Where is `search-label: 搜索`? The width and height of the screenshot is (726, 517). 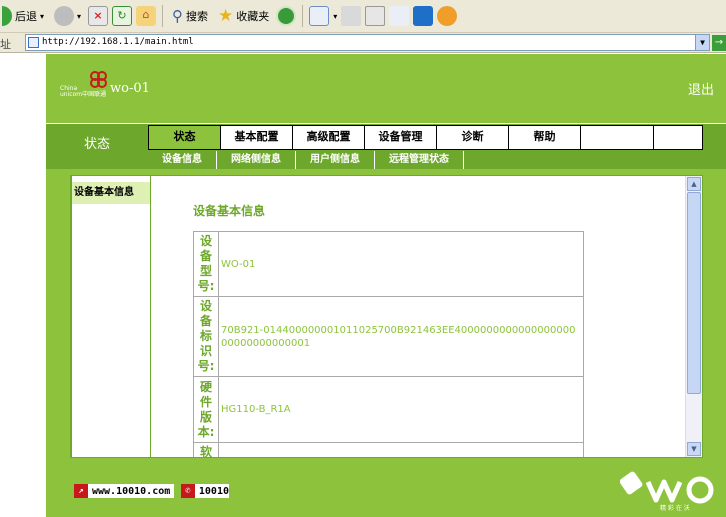
search-label: 搜索 is located at coordinates (197, 16).